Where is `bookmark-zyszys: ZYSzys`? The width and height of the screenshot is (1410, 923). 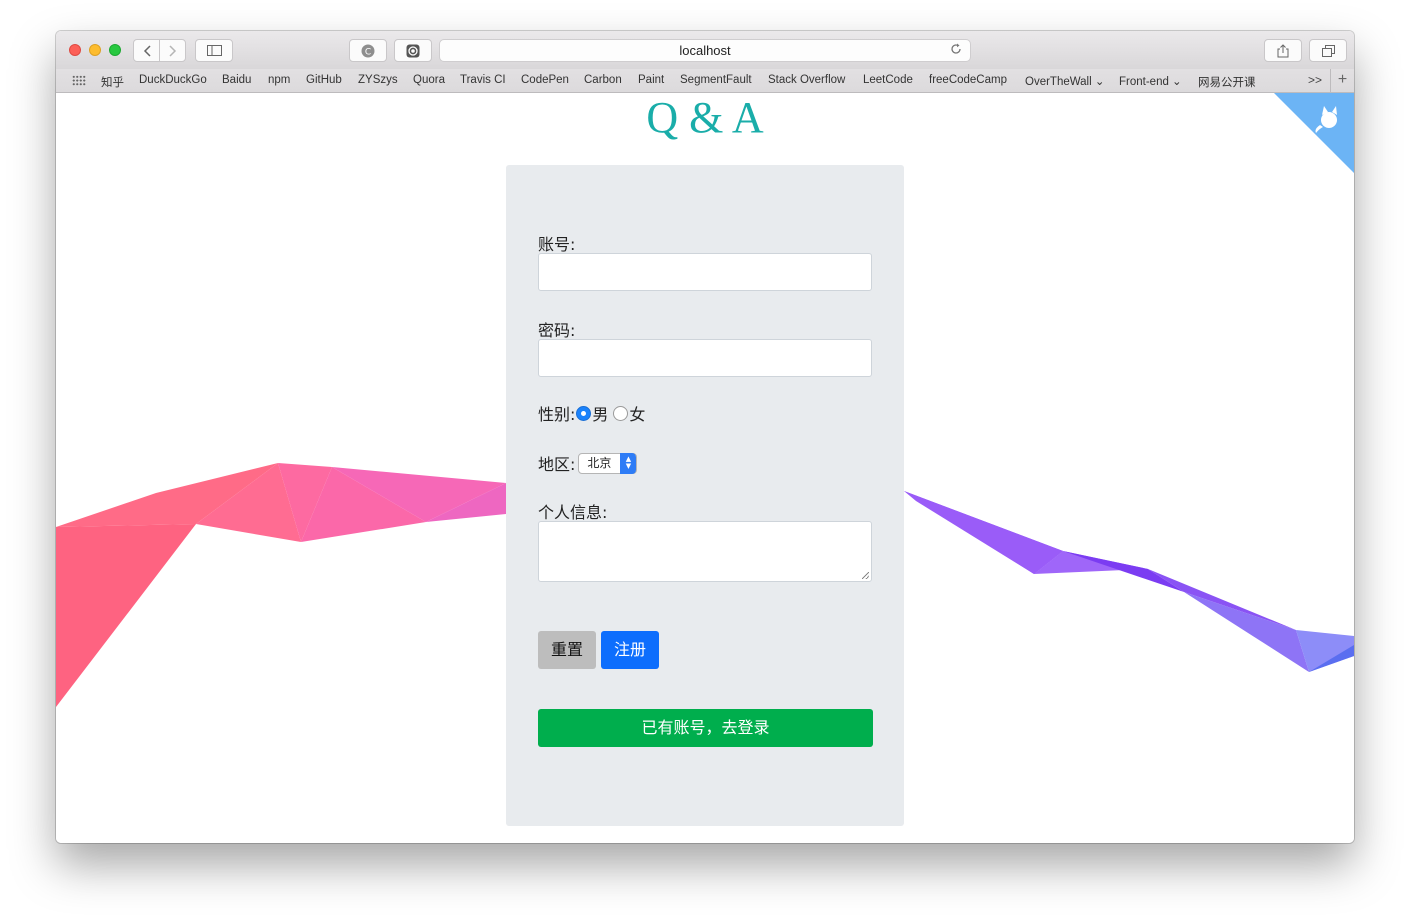 bookmark-zyszys: ZYSzys is located at coordinates (378, 80).